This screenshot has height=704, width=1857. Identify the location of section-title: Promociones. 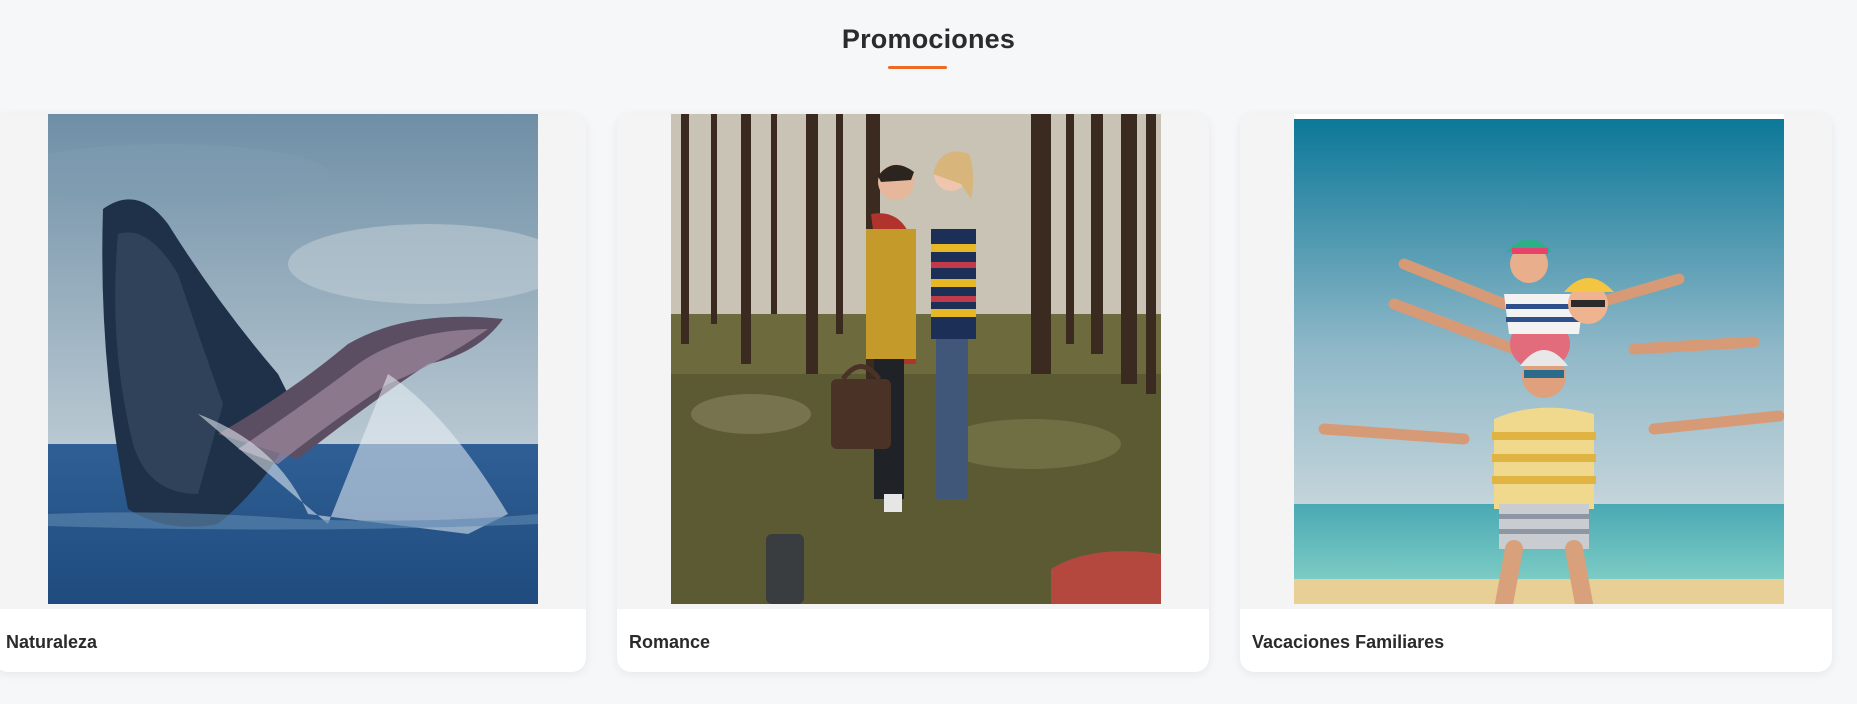
(928, 39).